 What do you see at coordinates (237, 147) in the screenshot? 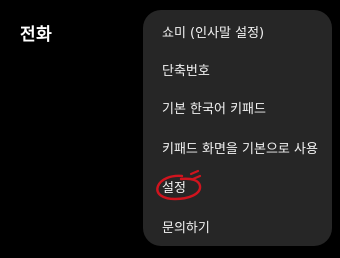
I see `menu-item-keypad-default-screen: 키패드 화면을 기본으로 사용` at bounding box center [237, 147].